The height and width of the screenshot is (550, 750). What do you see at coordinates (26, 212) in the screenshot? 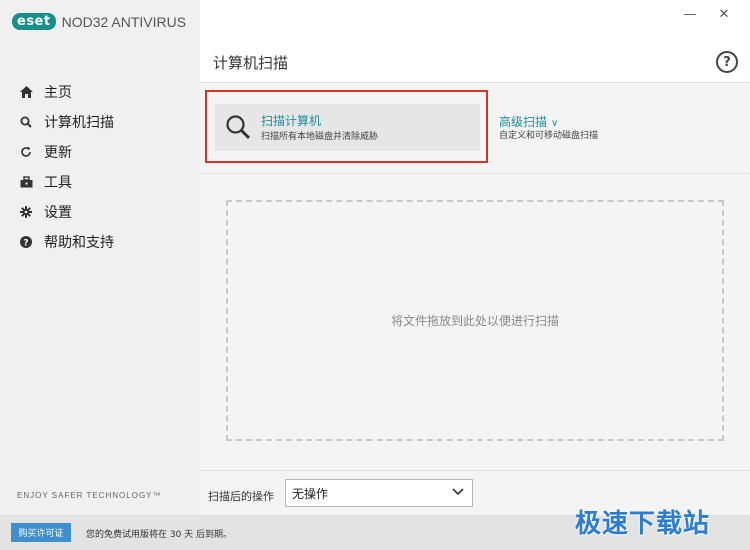
I see `gear-icon` at bounding box center [26, 212].